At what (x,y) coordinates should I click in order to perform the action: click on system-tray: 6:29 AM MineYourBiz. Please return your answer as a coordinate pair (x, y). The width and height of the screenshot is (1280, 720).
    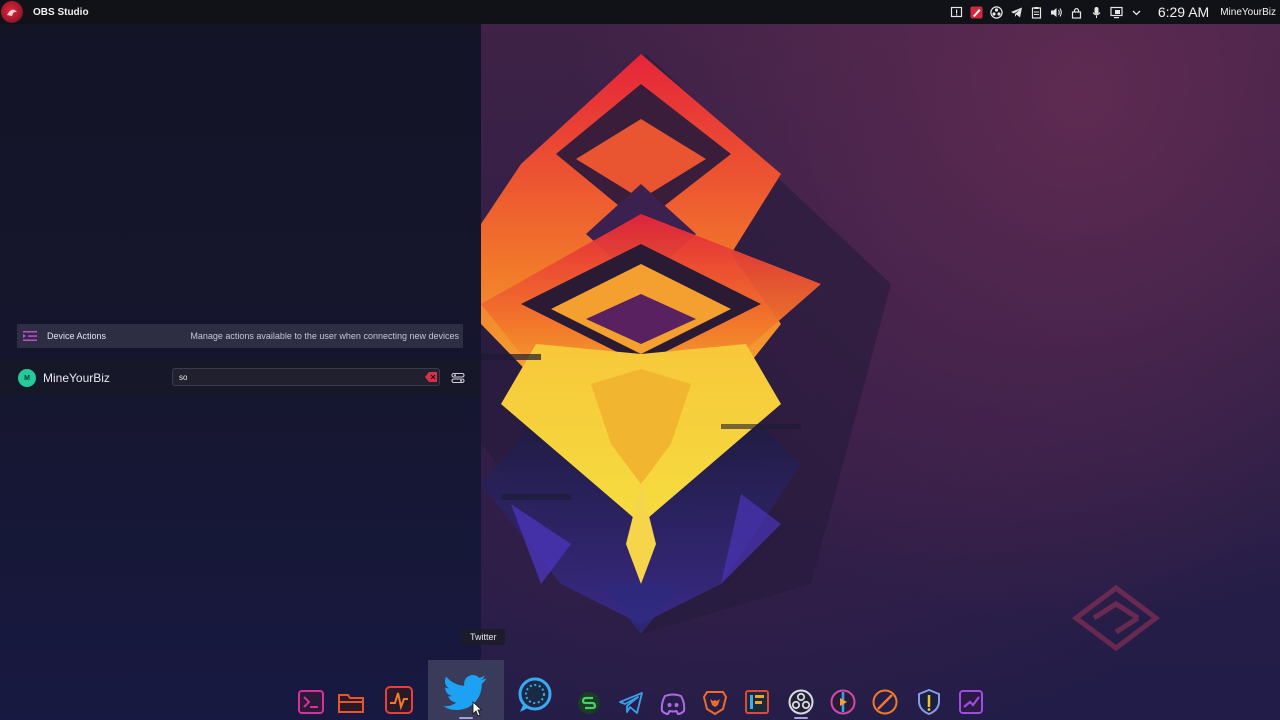
    Looking at the image, I should click on (1115, 12).